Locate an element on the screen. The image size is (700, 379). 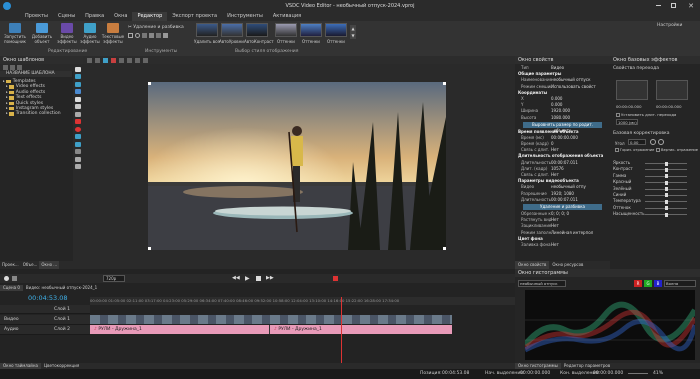
stop-button is located at coordinates (258, 278).